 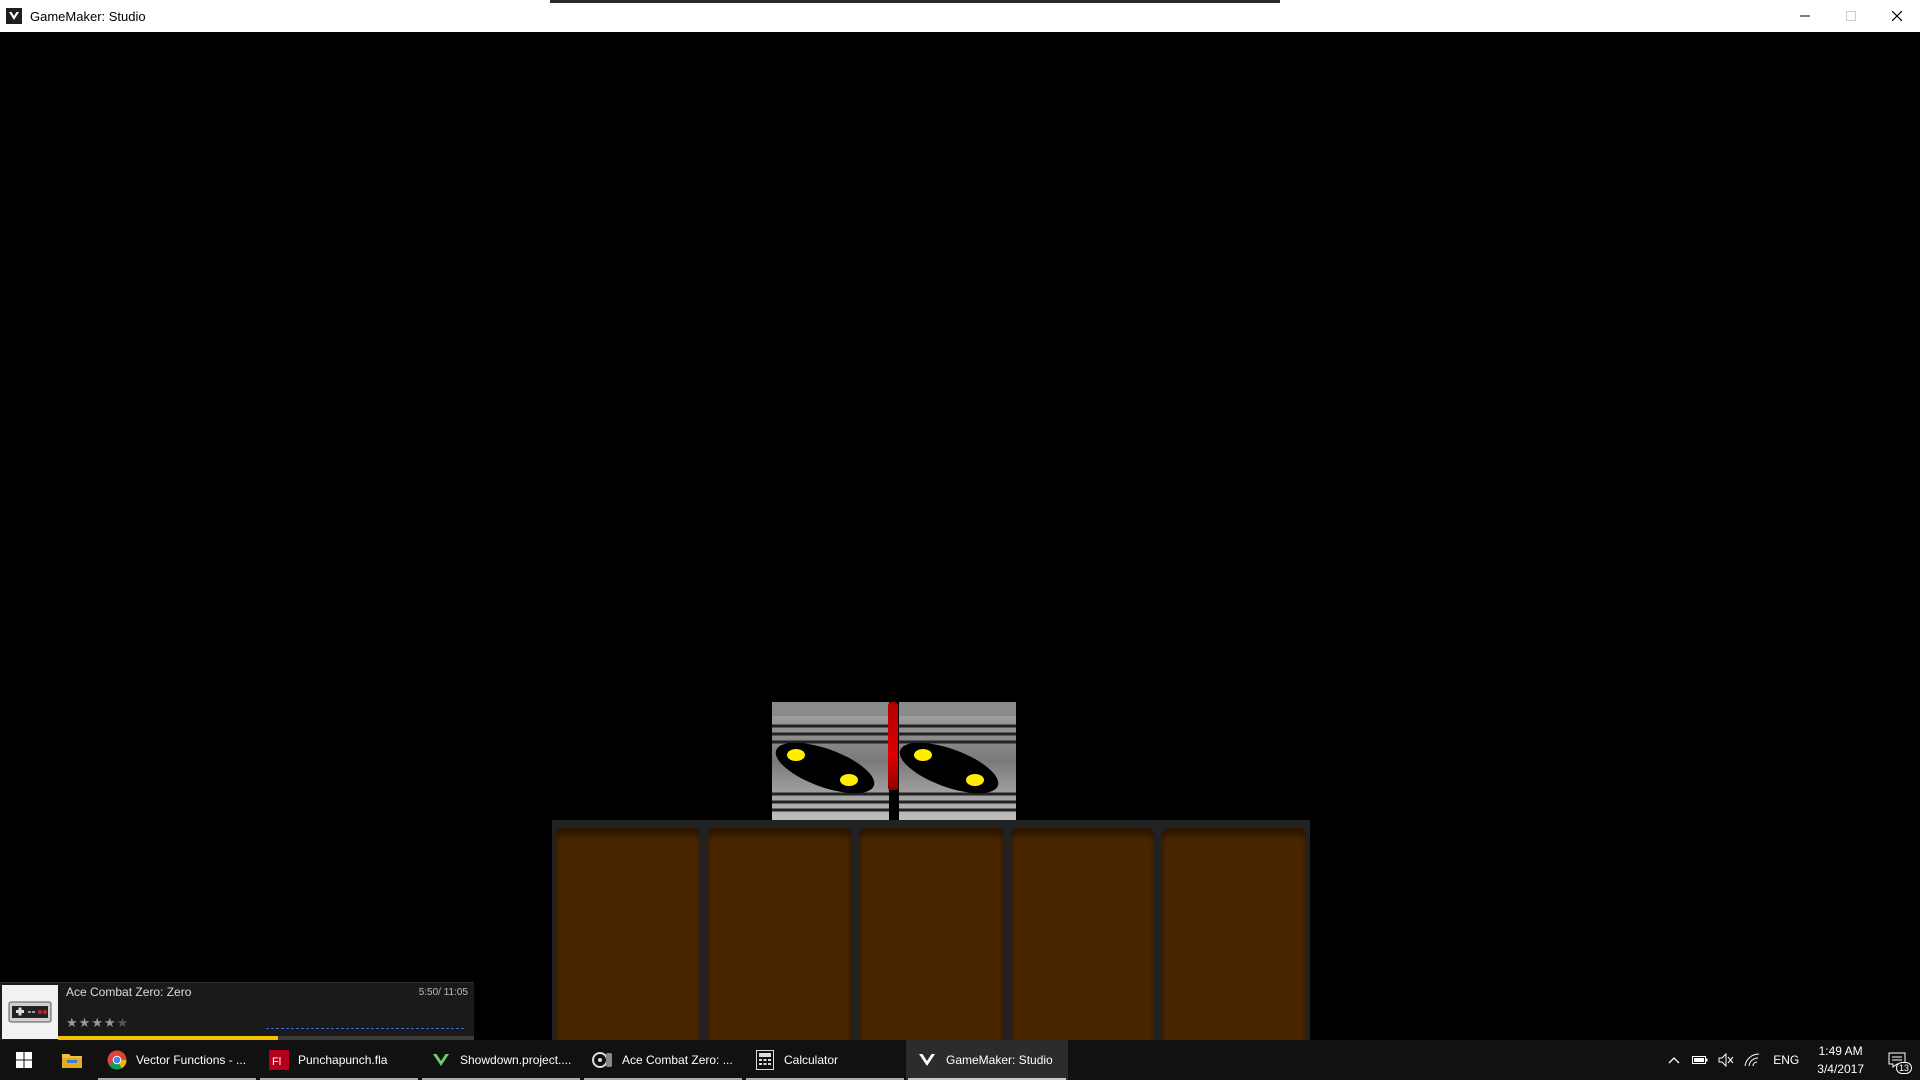 I want to click on taskbar-app-label: Punchapunch.fla, so click(x=343, y=1060).